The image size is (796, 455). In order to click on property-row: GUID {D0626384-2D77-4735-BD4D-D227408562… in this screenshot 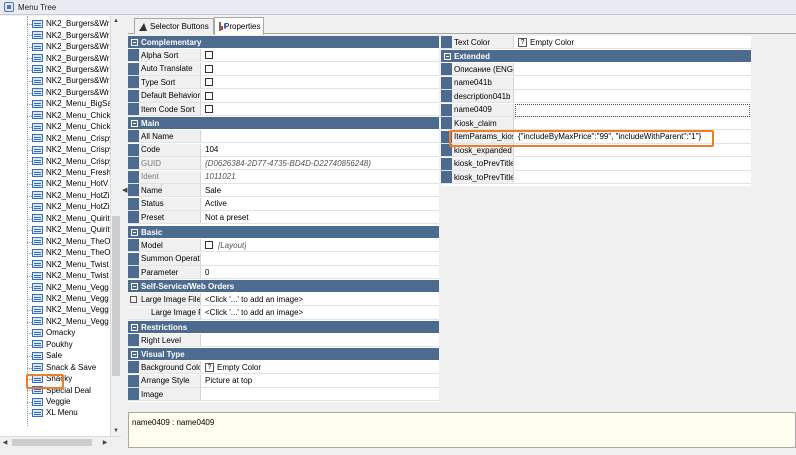, I will do `click(283, 164)`.